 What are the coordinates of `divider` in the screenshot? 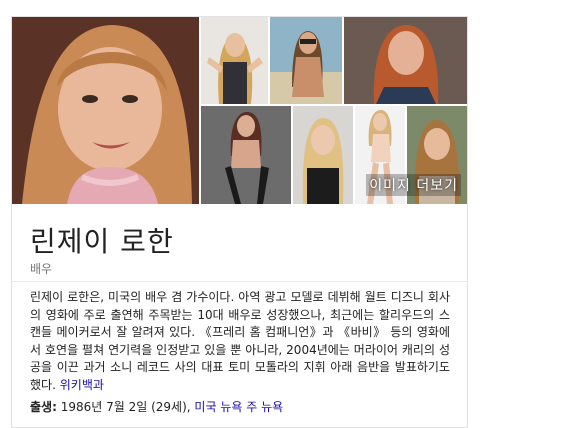 It's located at (239, 281).